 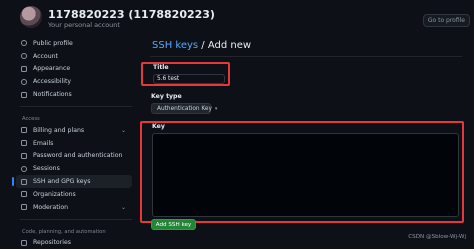 What do you see at coordinates (52, 243) in the screenshot?
I see `sidebar-item-label: Repositories` at bounding box center [52, 243].